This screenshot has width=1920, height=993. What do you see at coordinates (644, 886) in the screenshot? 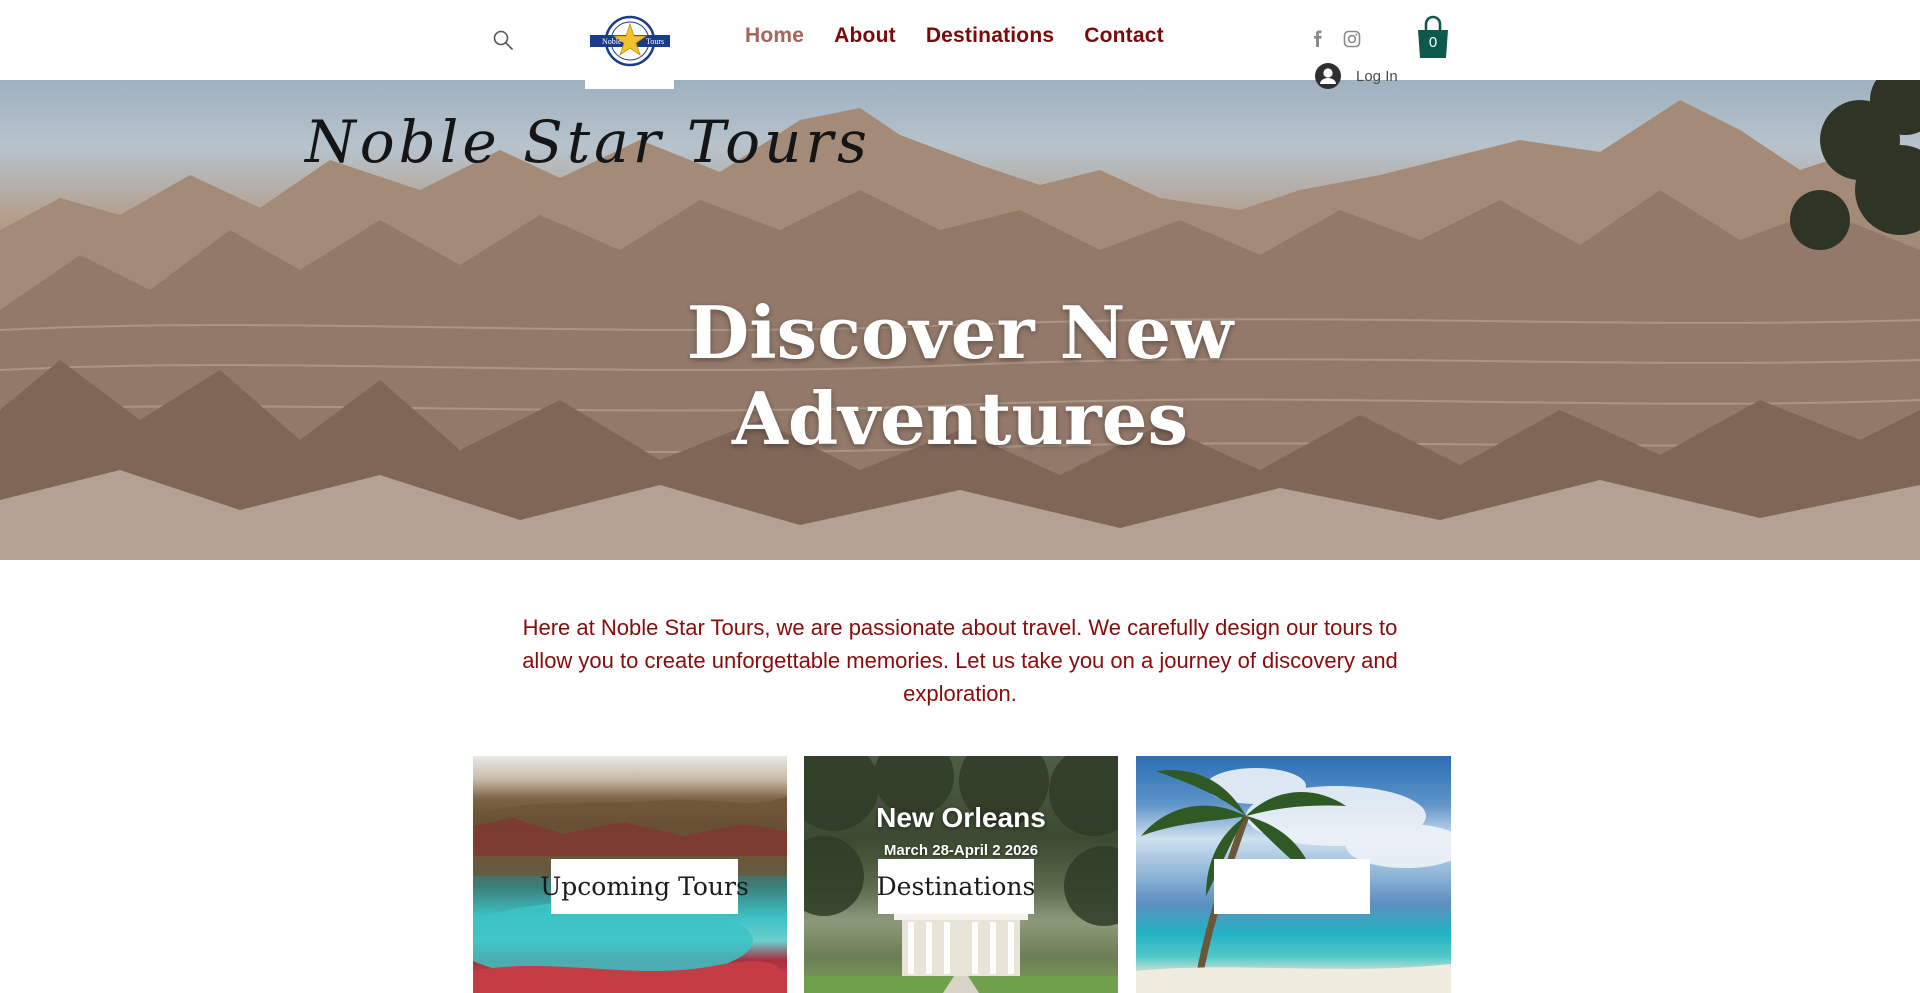
I see `upcoming-tours-label: Upcoming Tours` at bounding box center [644, 886].